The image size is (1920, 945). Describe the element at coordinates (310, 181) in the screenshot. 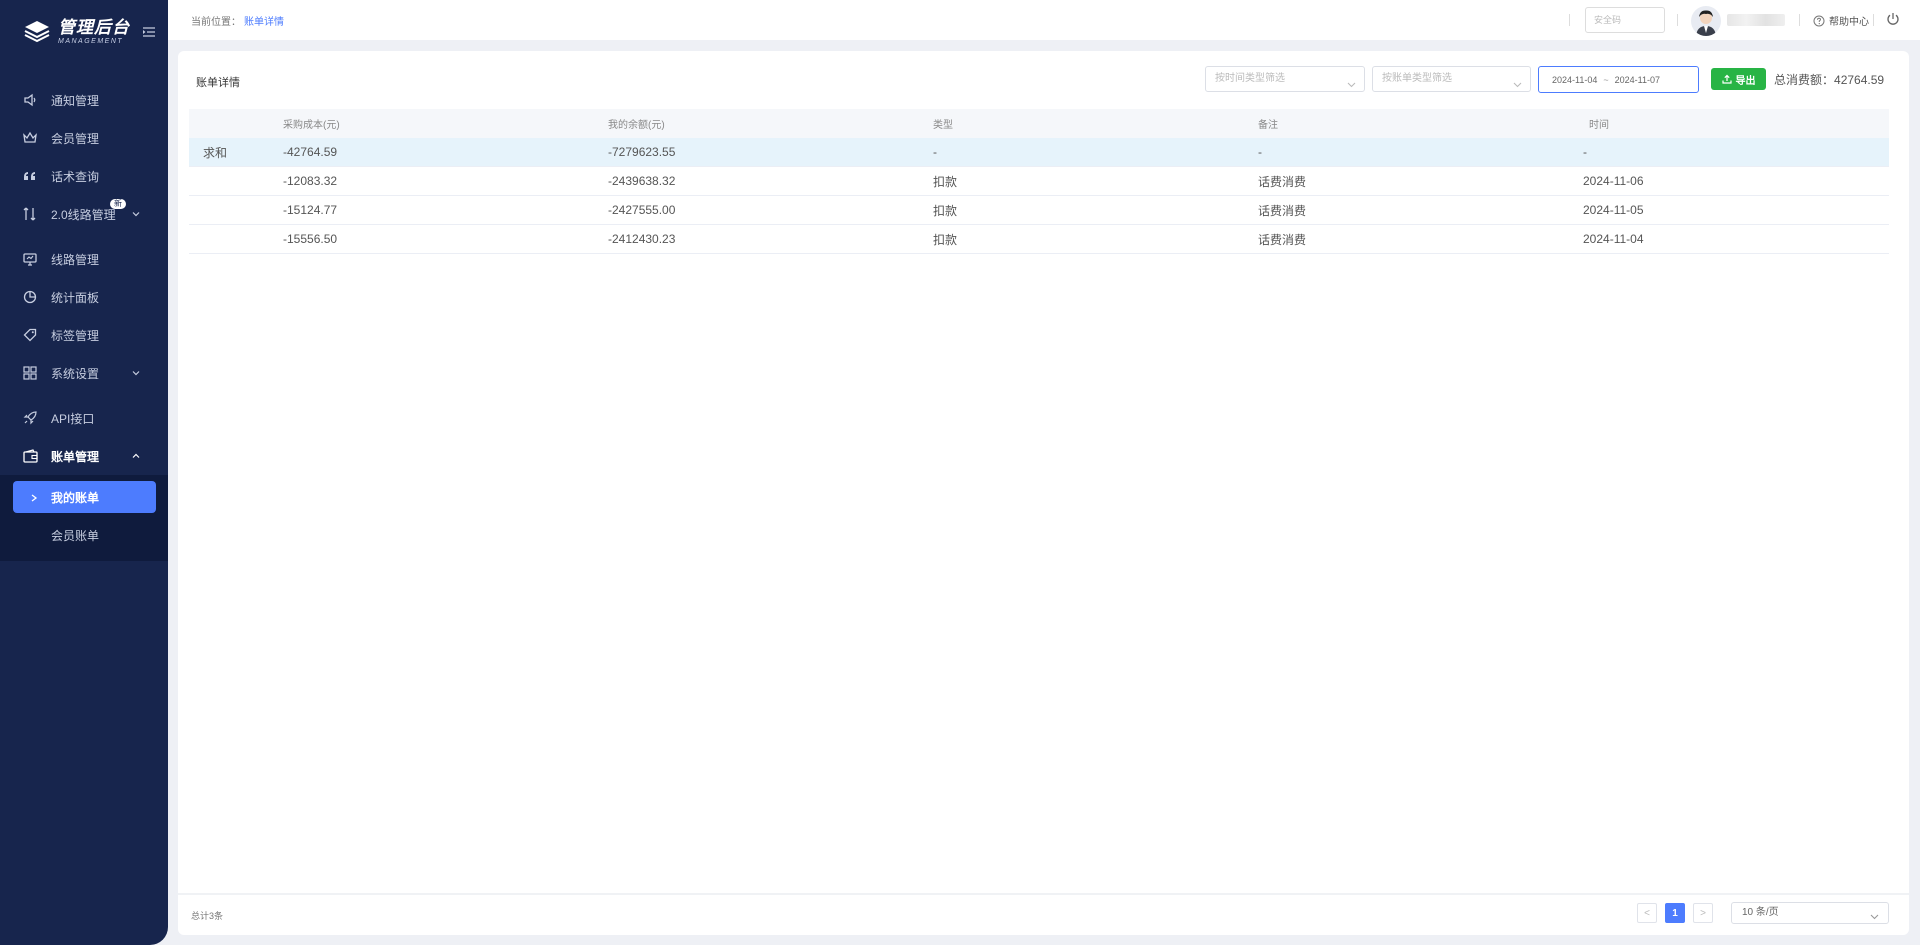

I see `table-cell: -12083.32` at that location.